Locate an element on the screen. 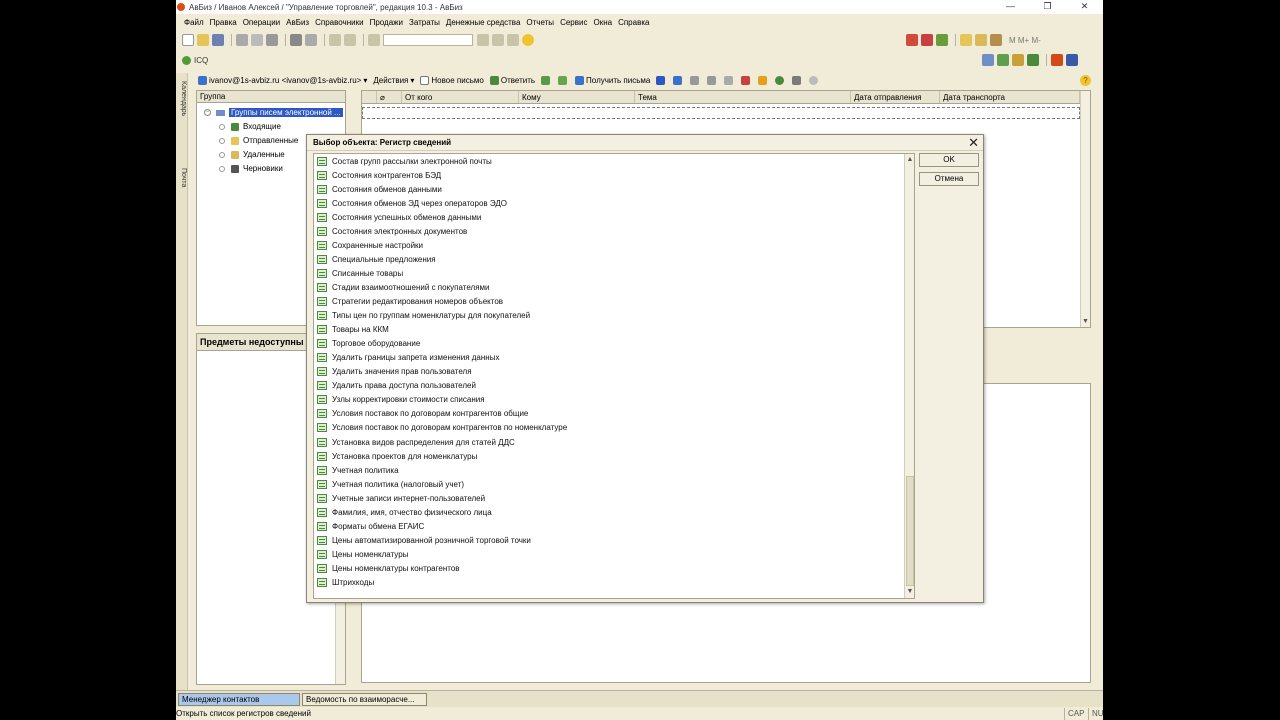 The width and height of the screenshot is (1280, 720). list-item: Удалить границы запрета изменения данных is located at coordinates (408, 358).